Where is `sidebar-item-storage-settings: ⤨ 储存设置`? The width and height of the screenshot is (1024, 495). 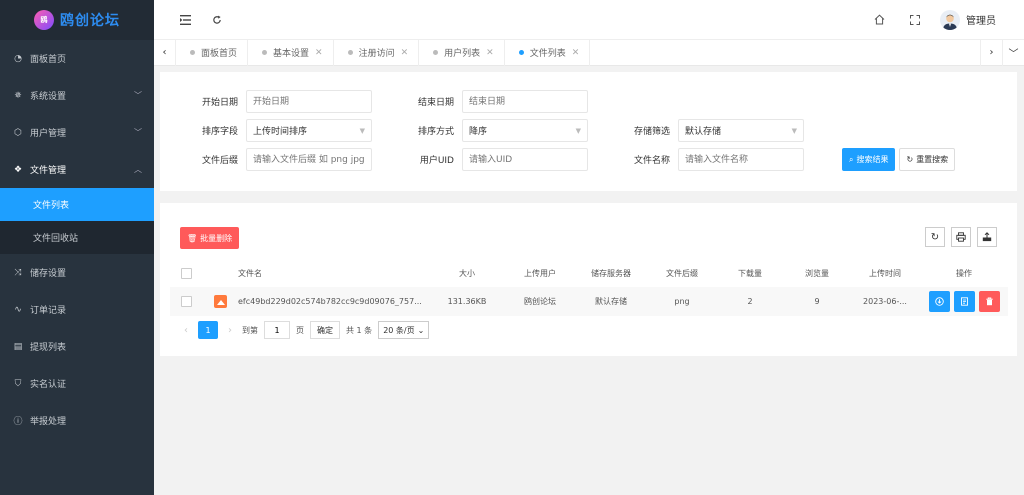 sidebar-item-storage-settings: ⤨ 储存设置 is located at coordinates (77, 272).